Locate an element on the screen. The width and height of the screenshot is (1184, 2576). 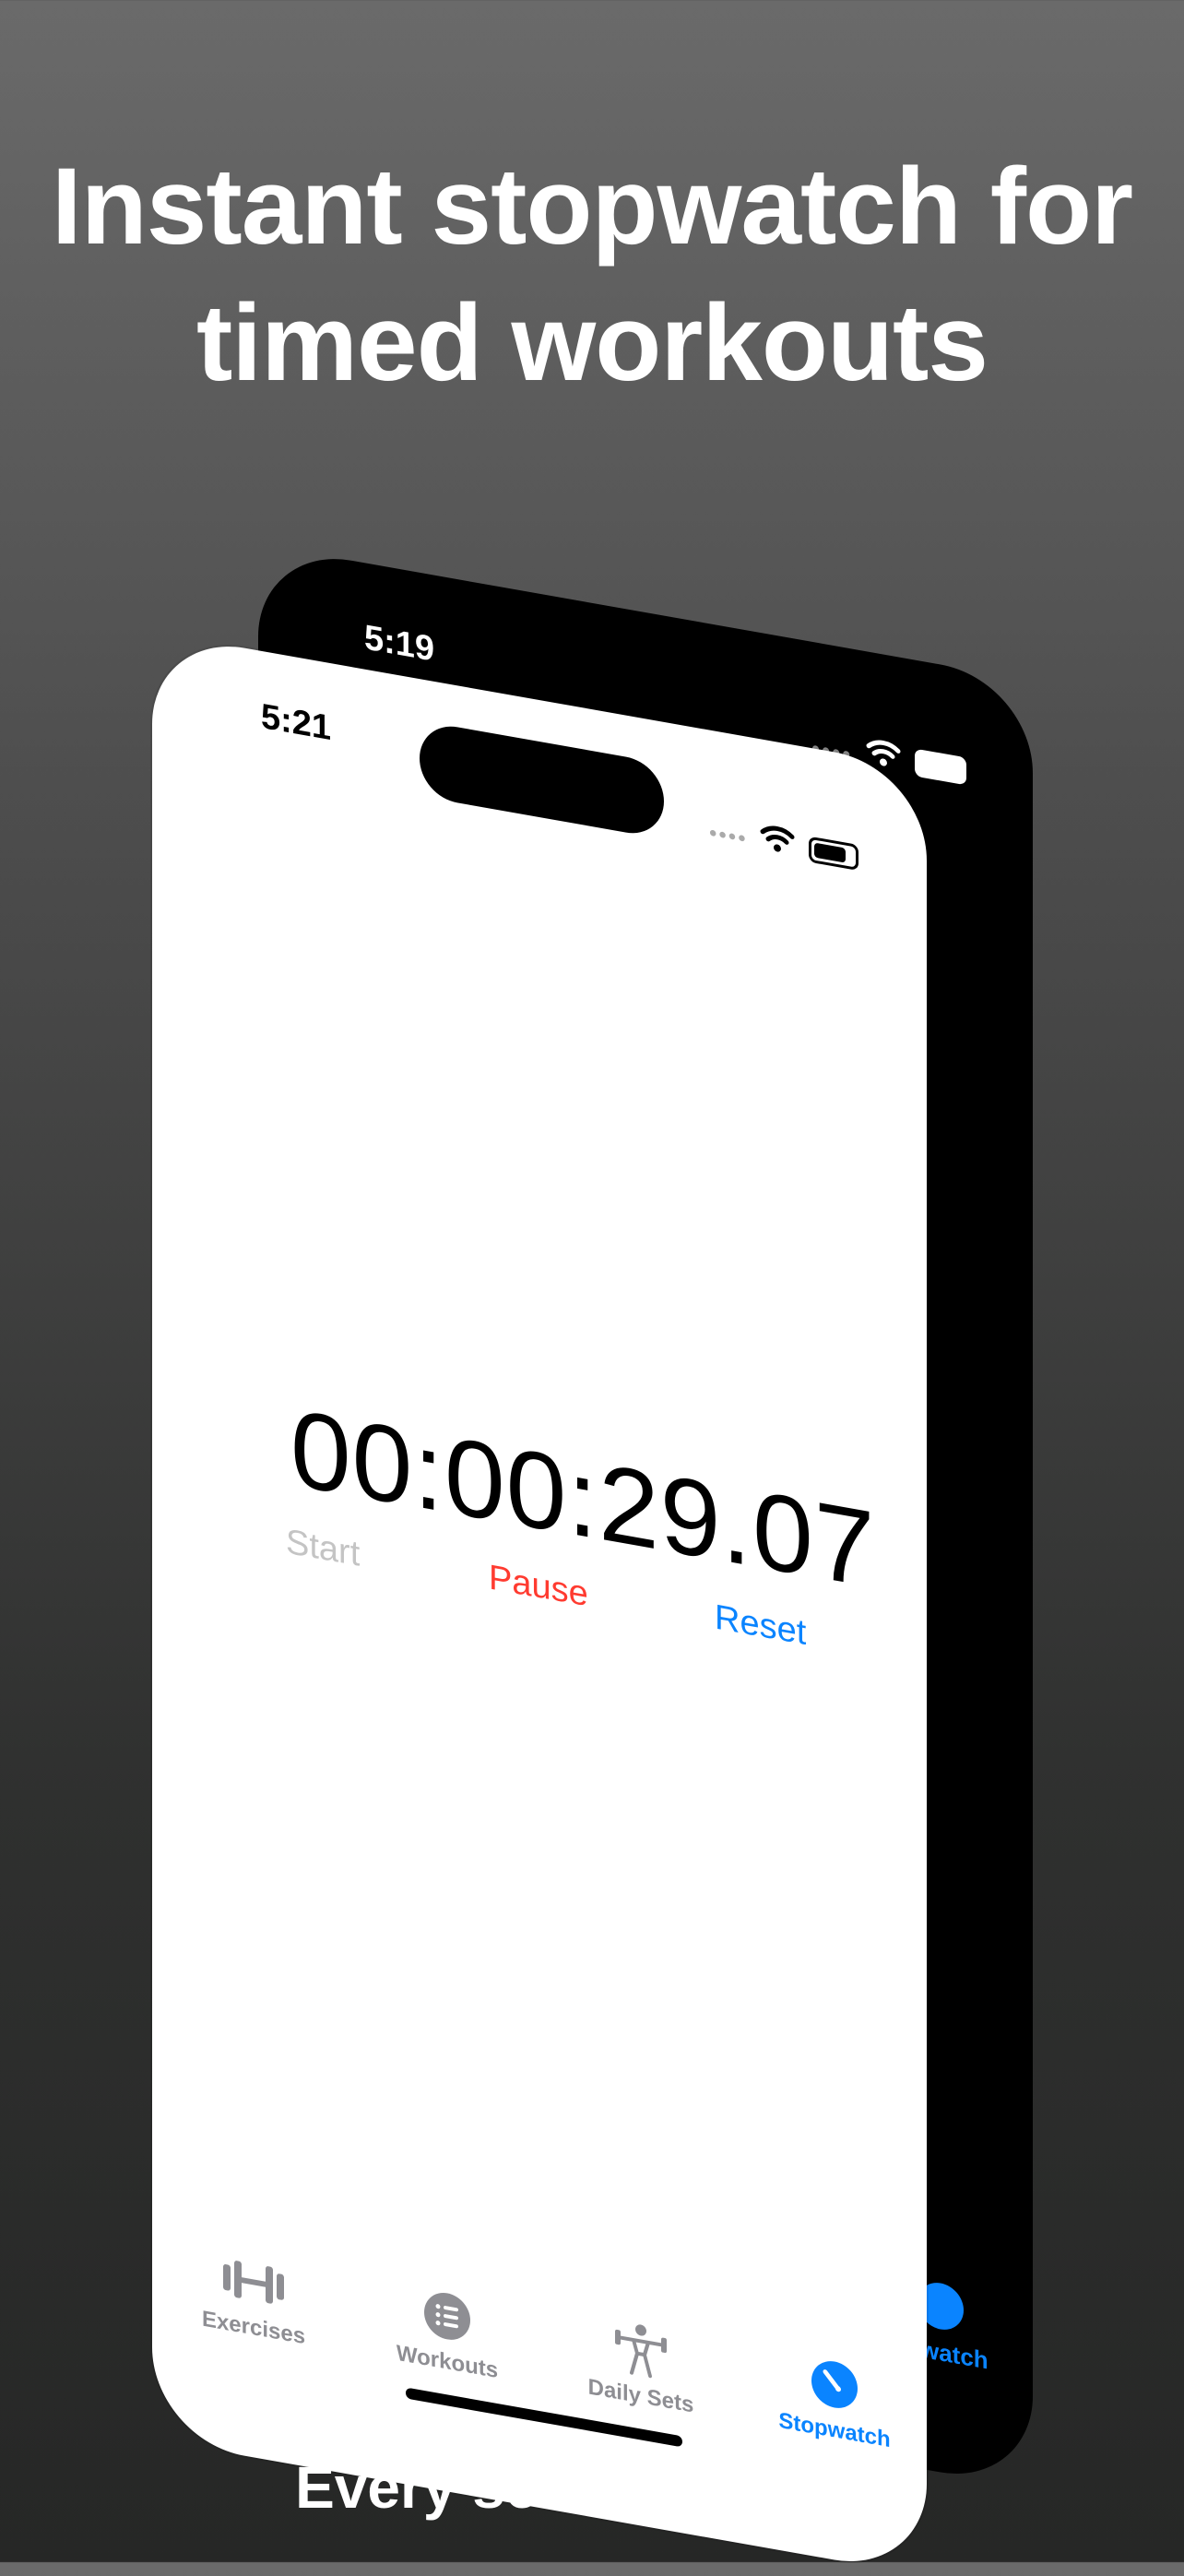
reset-button: Reset is located at coordinates (760, 1626).